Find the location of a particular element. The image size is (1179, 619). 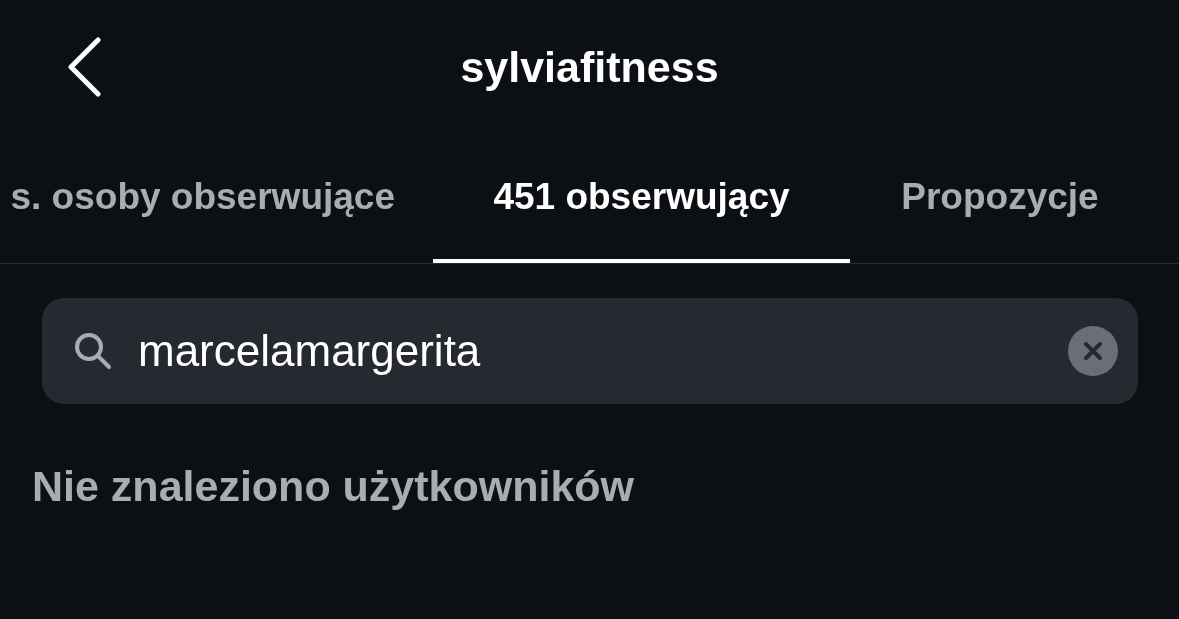

clear-button is located at coordinates (1093, 351).